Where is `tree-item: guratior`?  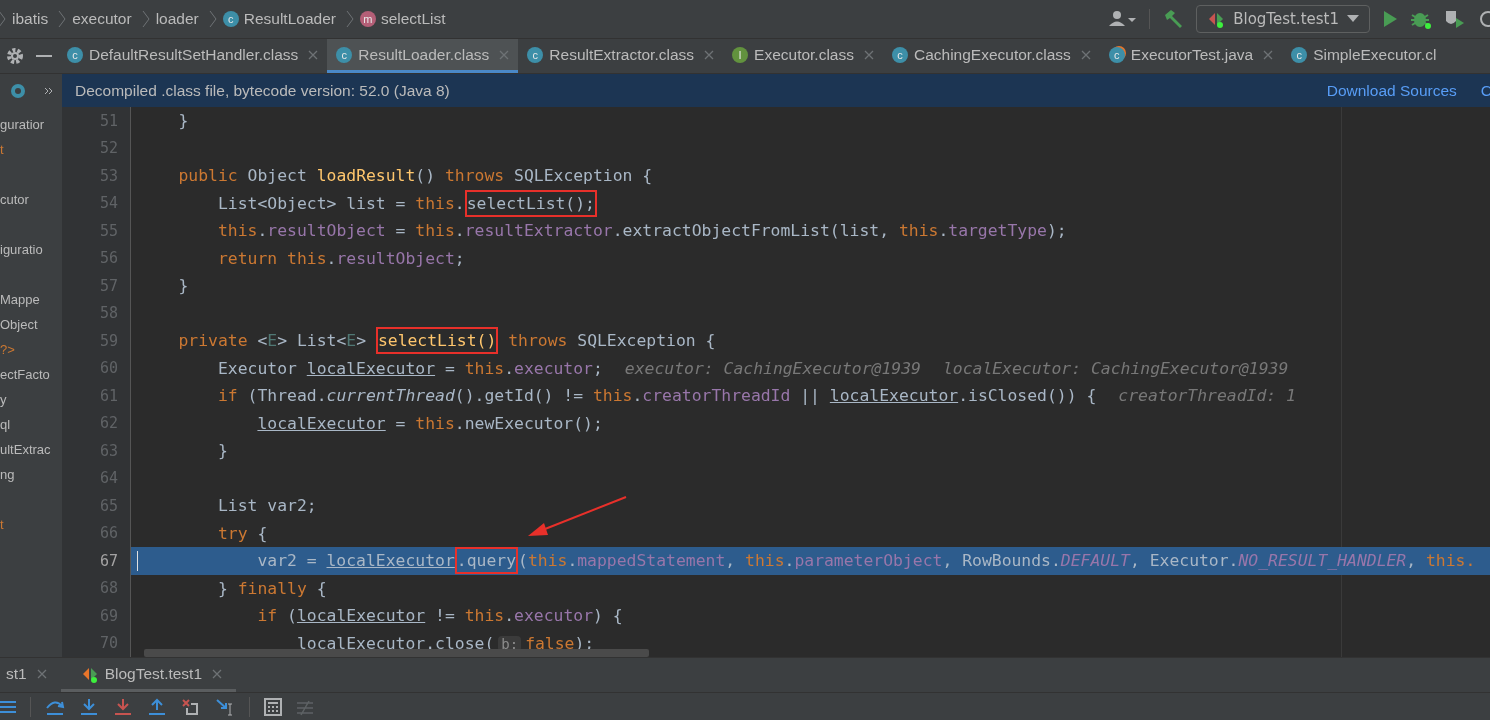
tree-item: guratior is located at coordinates (22, 124).